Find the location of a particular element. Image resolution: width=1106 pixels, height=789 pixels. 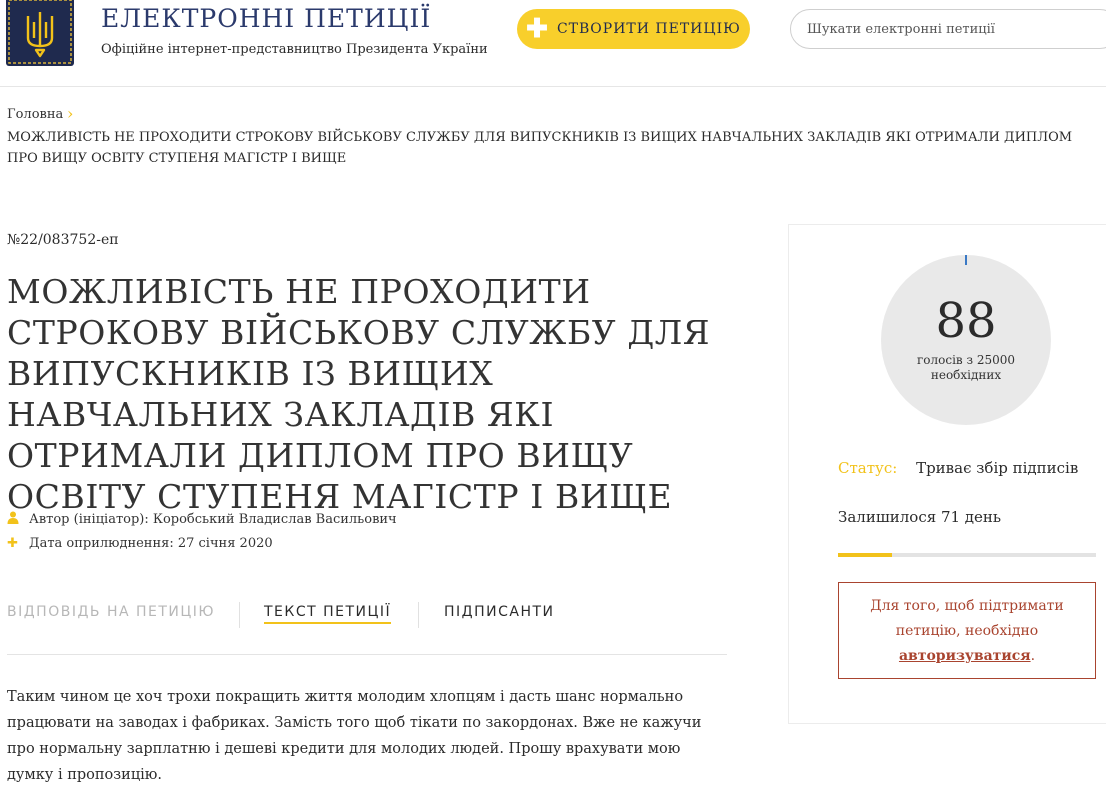

user-icon is located at coordinates (15, 519).